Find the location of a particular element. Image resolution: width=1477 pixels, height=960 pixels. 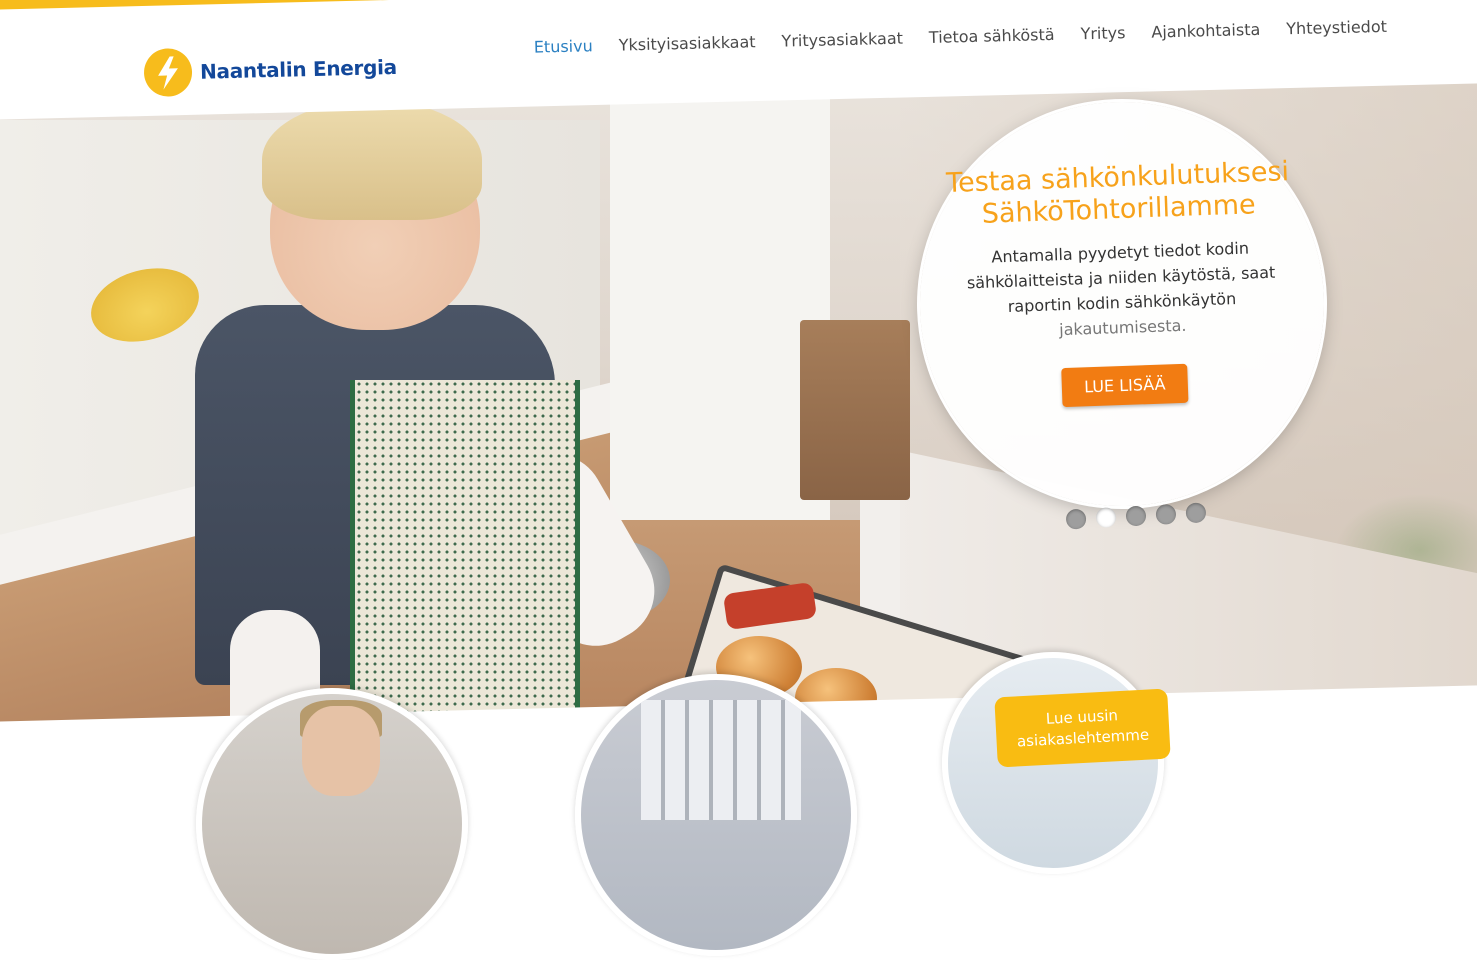

nav-item-yksityisasiakkaat: Yksityisasiakkaat is located at coordinates (687, 35).